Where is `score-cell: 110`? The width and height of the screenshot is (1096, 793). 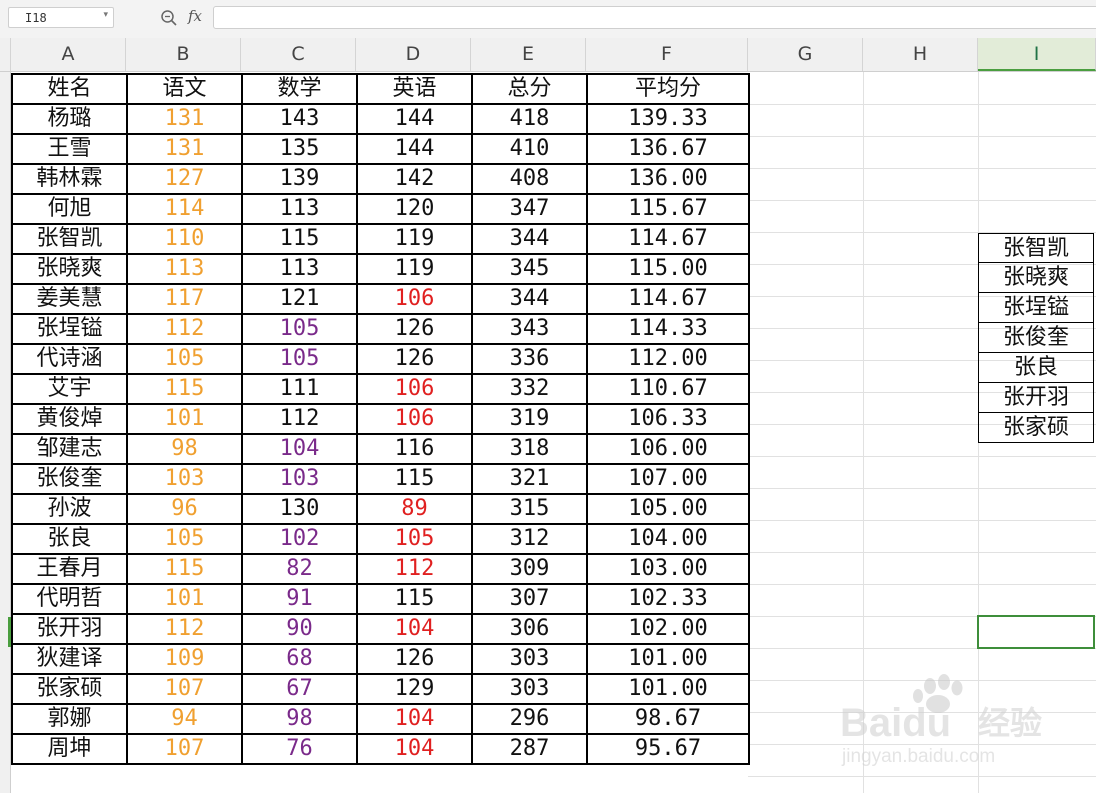 score-cell: 110 is located at coordinates (184, 239).